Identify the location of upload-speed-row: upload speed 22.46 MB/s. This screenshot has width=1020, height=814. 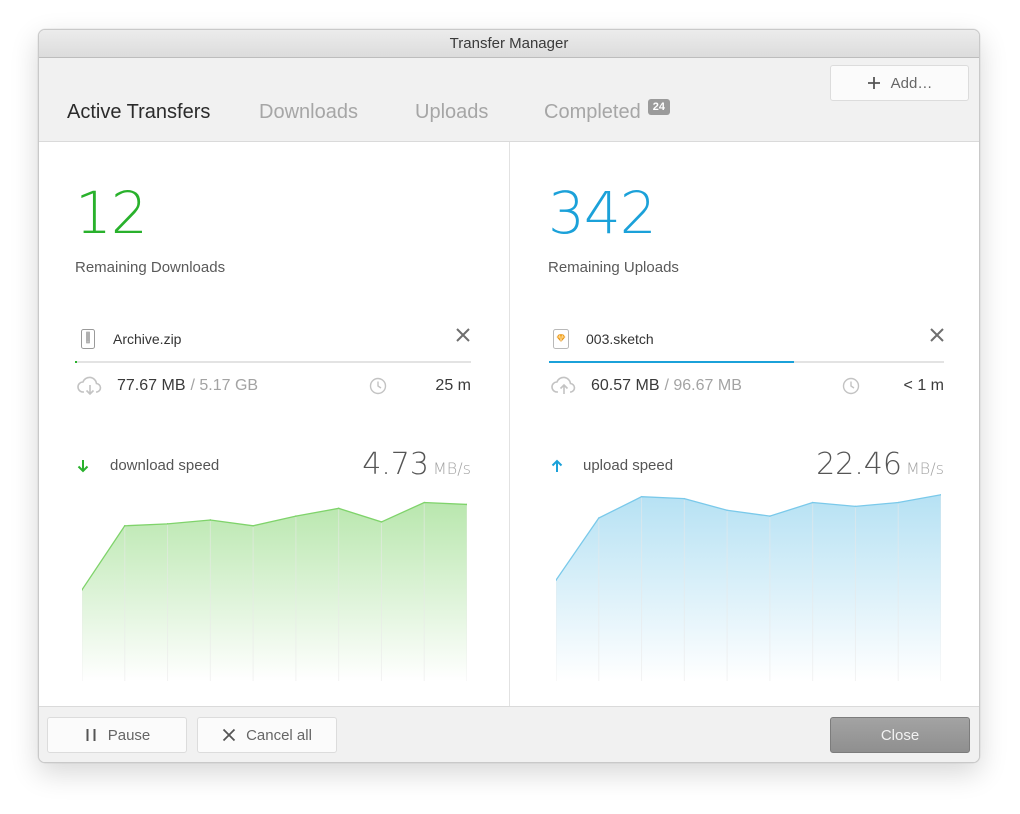
(747, 465).